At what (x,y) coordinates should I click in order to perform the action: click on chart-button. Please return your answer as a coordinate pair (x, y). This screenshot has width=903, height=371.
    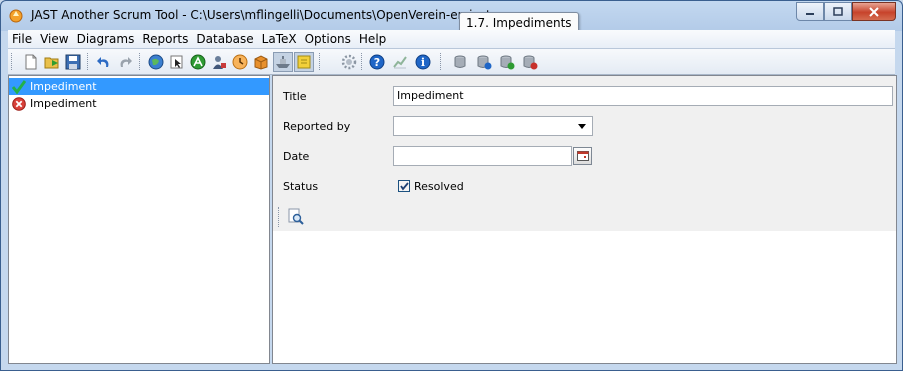
    Looking at the image, I should click on (399, 61).